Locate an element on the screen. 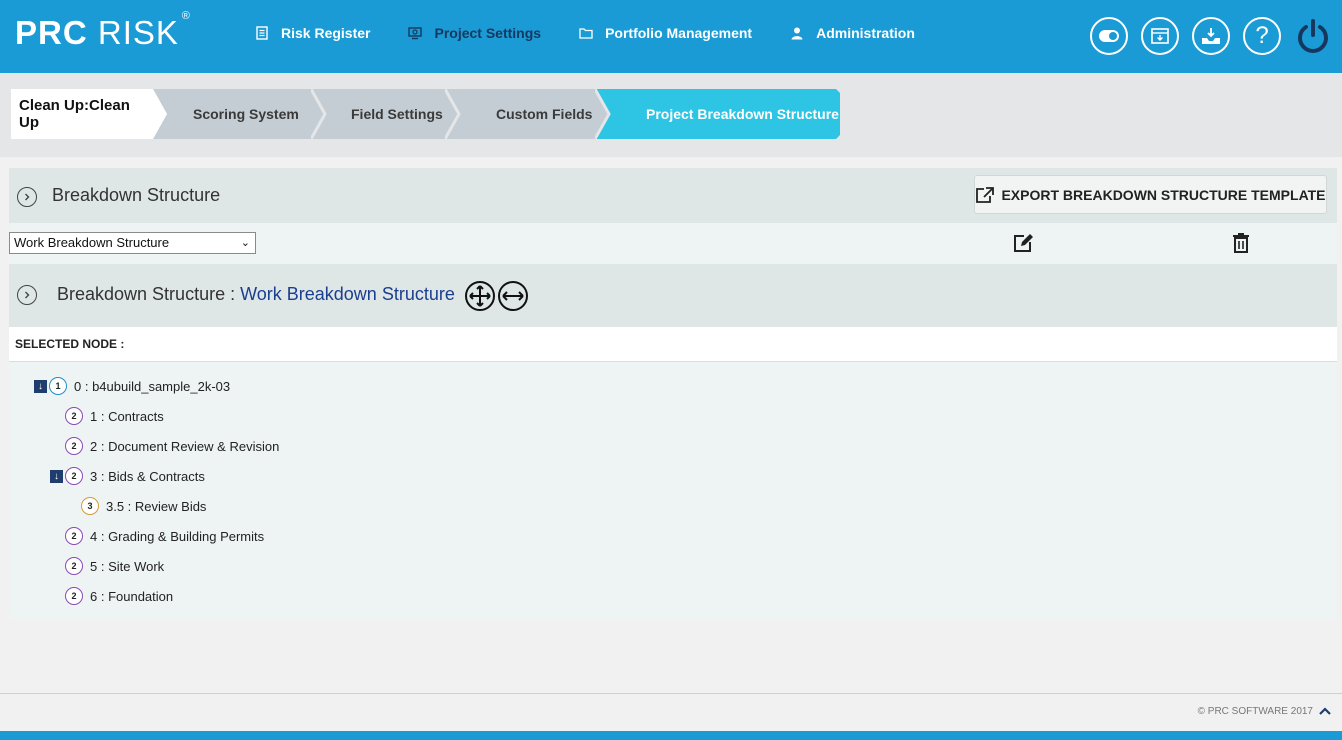  wizard-step-field-settings is located at coordinates (385, 114).